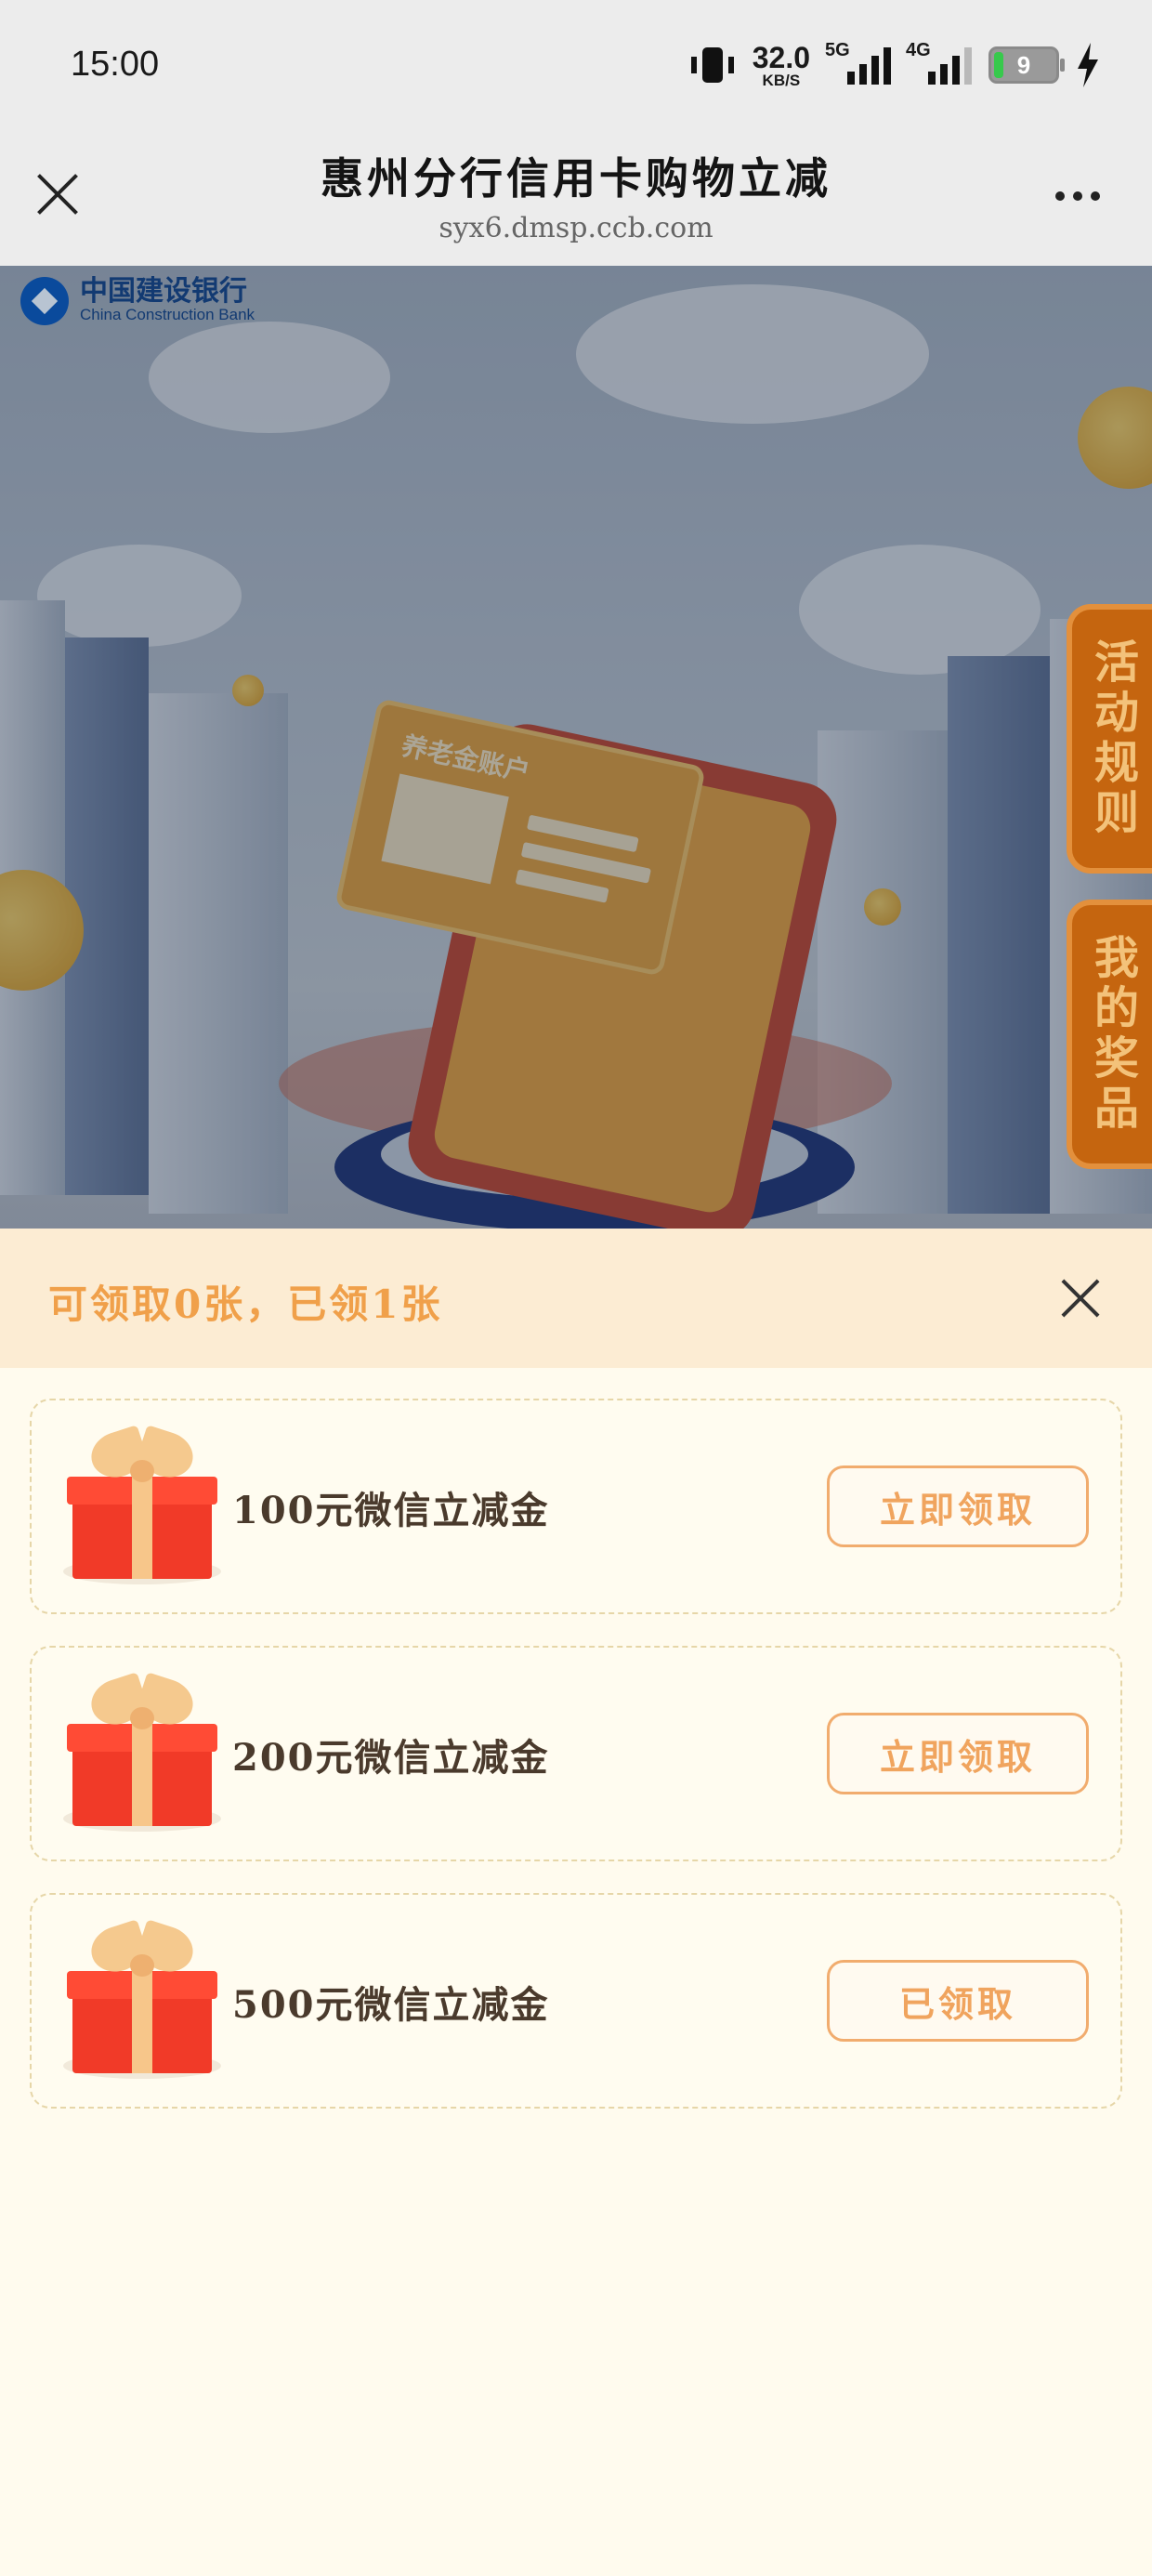 The image size is (1152, 2576). What do you see at coordinates (712, 65) in the screenshot?
I see `vibrate-icon` at bounding box center [712, 65].